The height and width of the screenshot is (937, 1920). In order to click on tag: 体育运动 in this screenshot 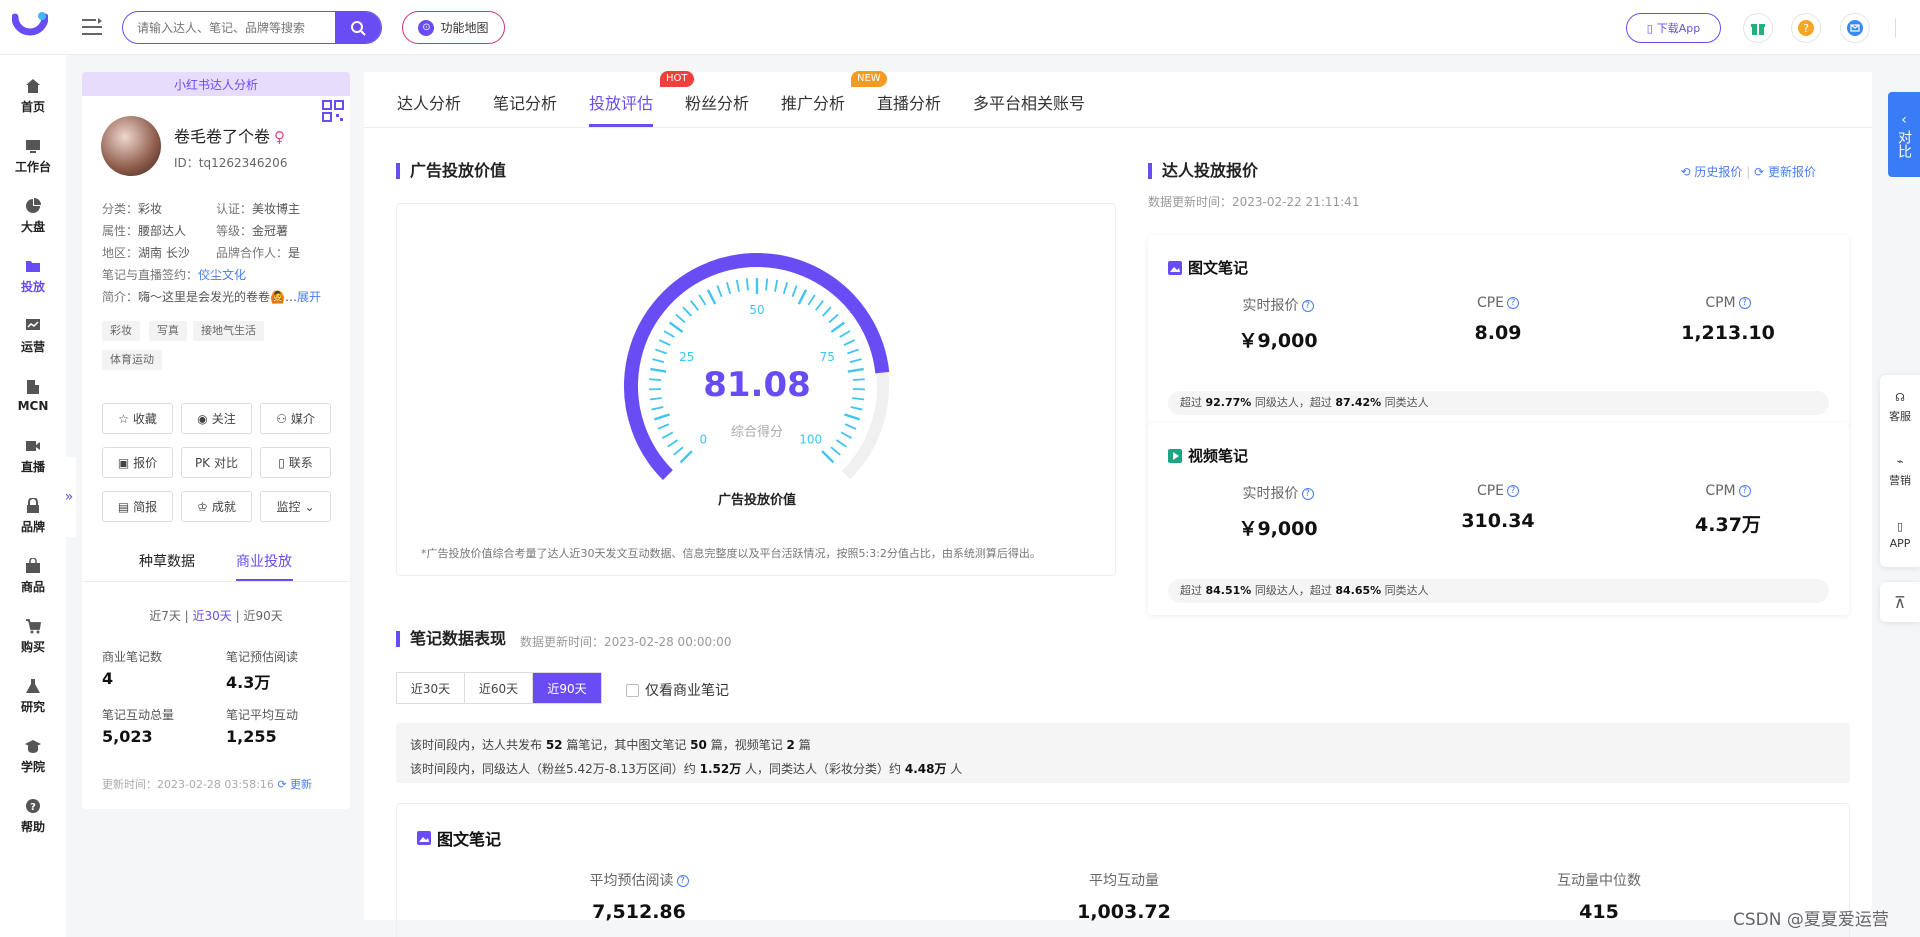, I will do `click(132, 360)`.